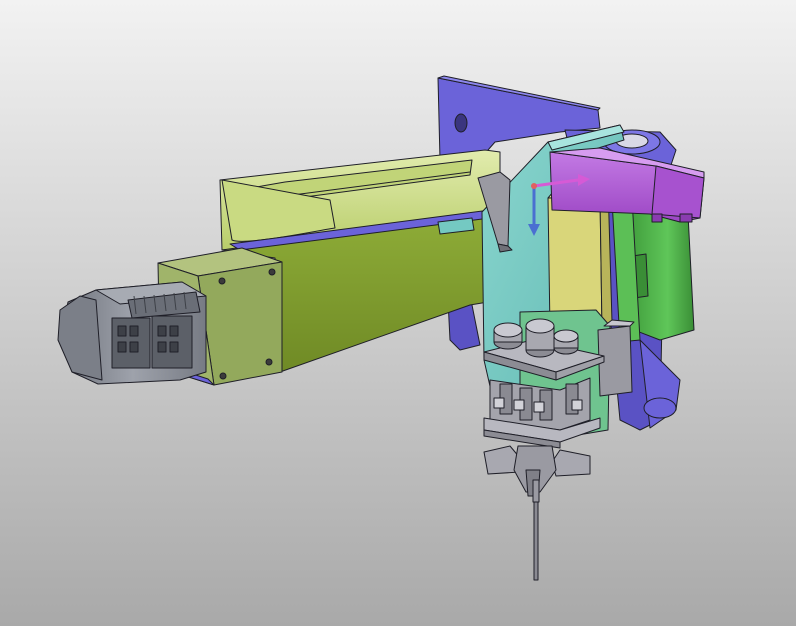 This screenshot has height=626, width=796. I want to click on left-servo-motor, so click(132, 333).